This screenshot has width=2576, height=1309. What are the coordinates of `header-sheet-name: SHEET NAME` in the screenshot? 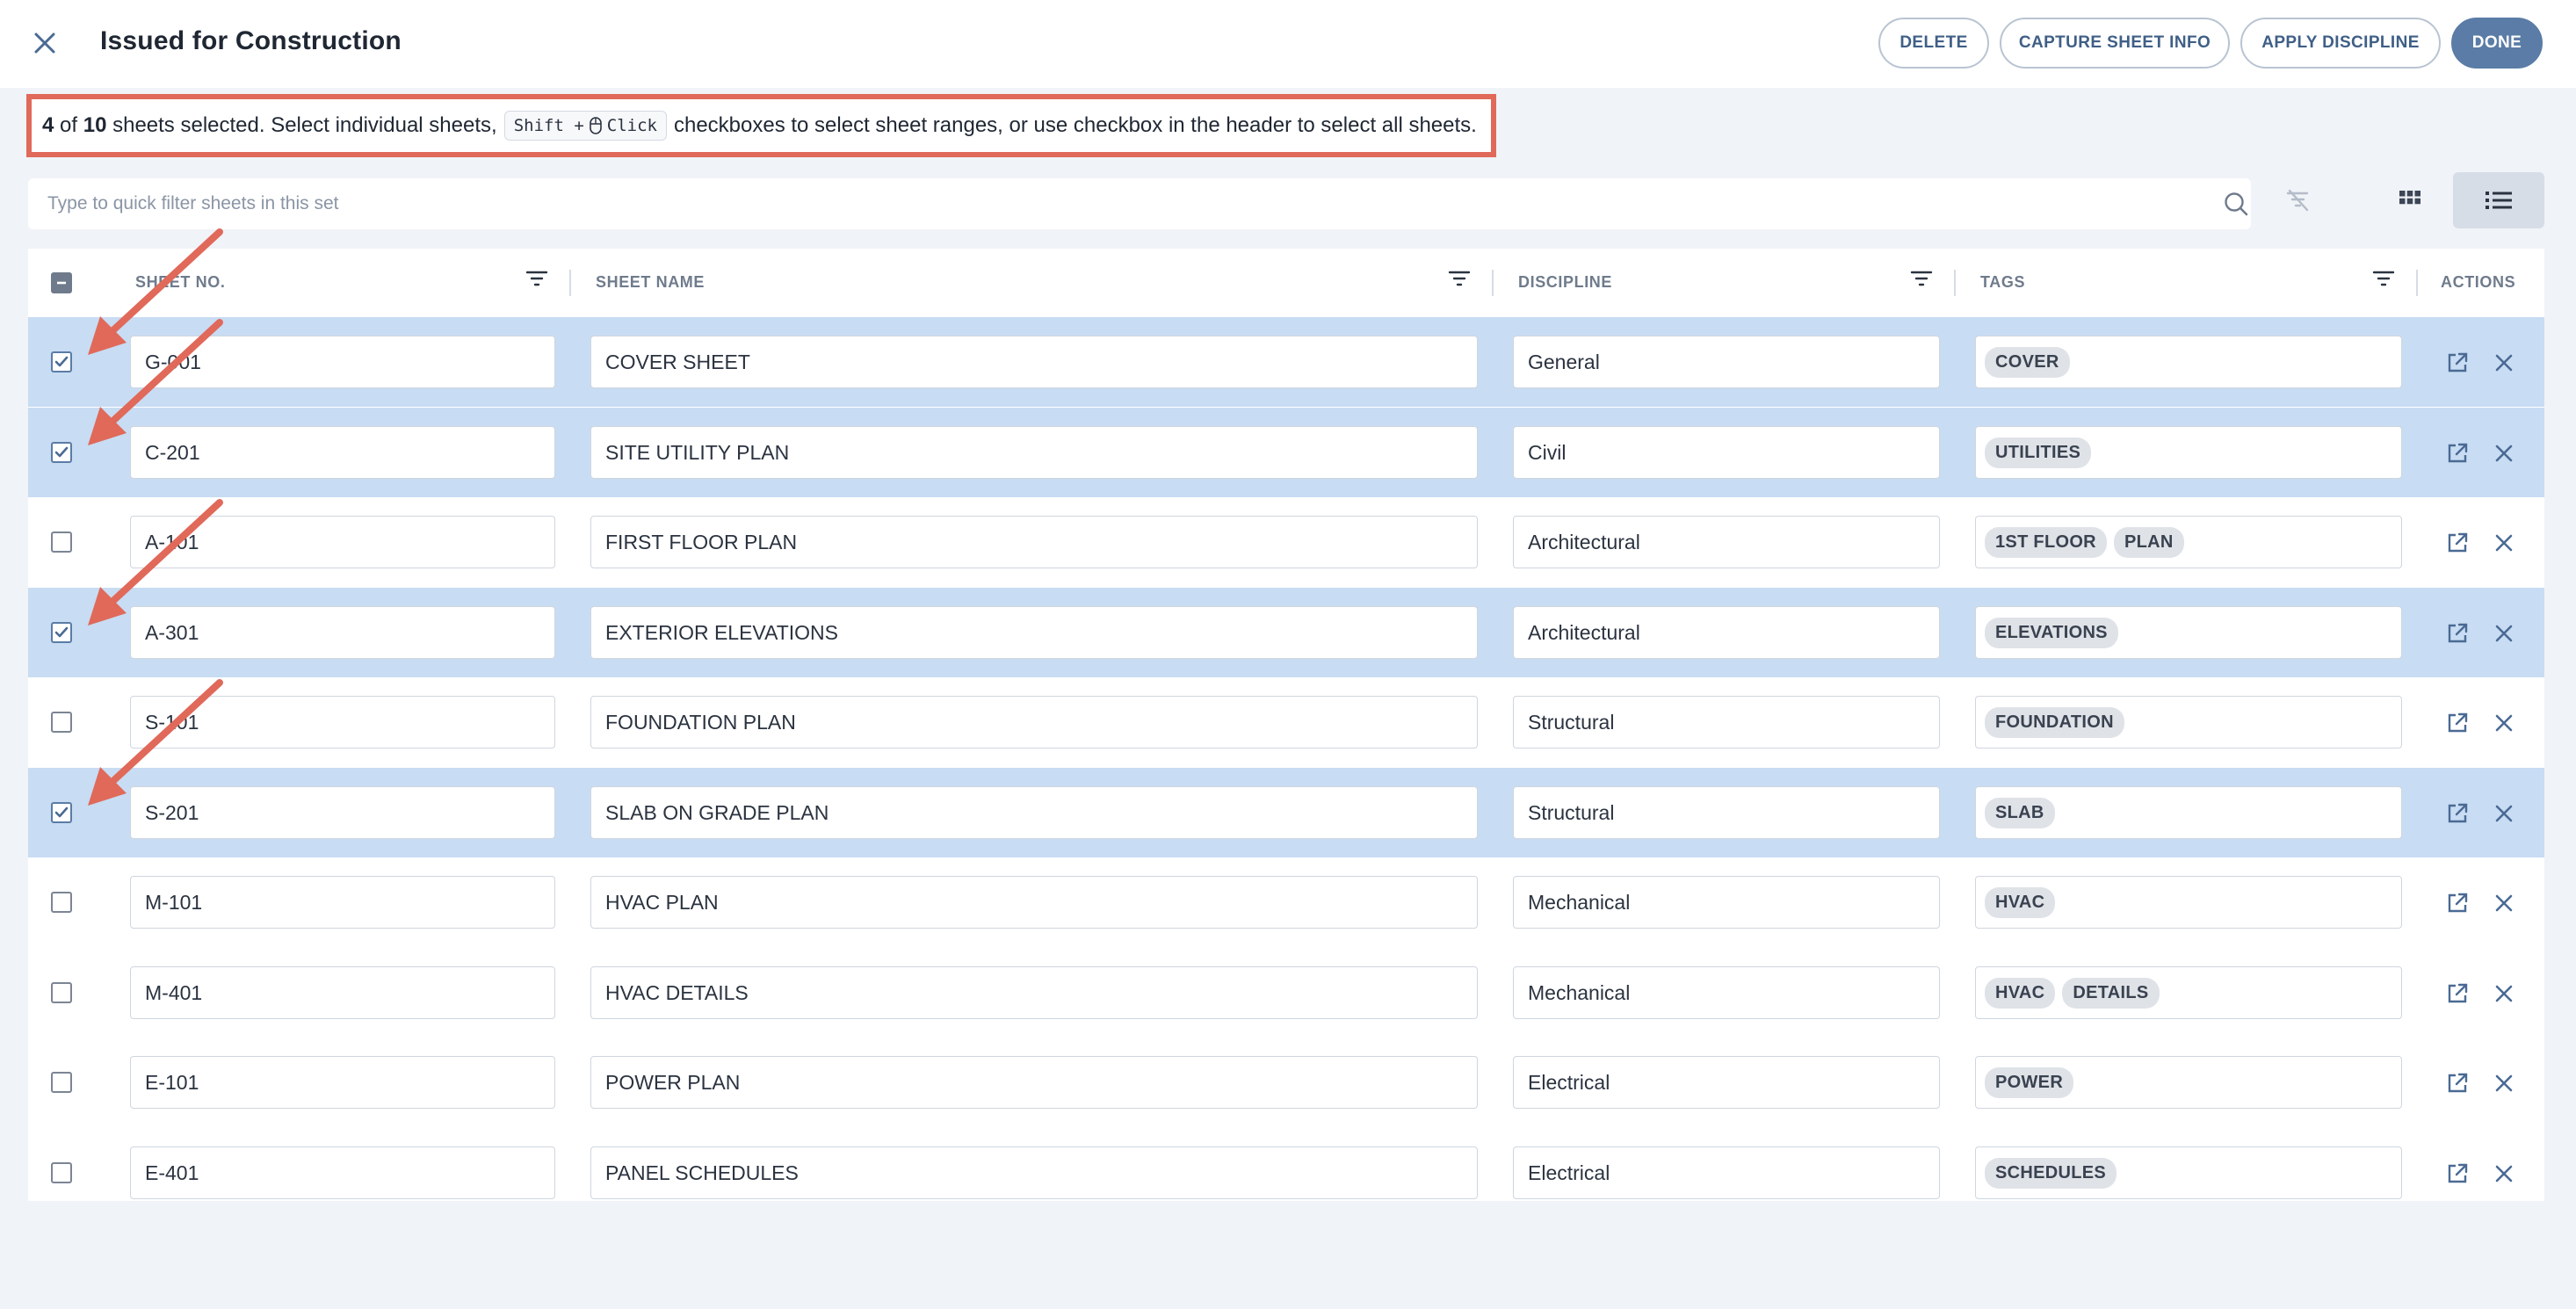 It's located at (650, 282).